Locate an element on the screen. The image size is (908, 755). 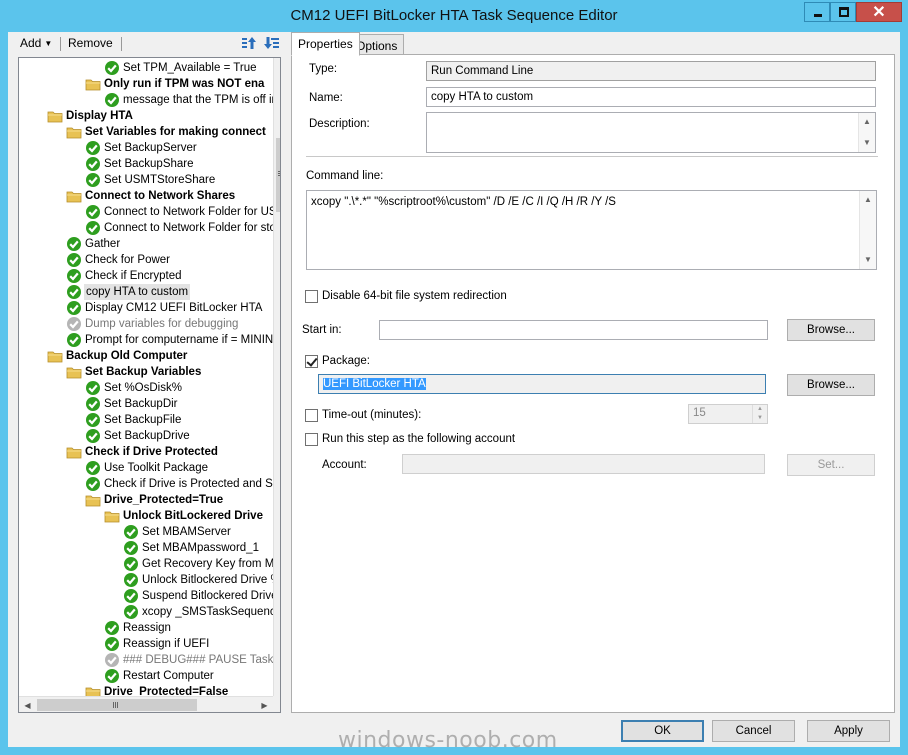
description-label: Description: is located at coordinates (339, 124).